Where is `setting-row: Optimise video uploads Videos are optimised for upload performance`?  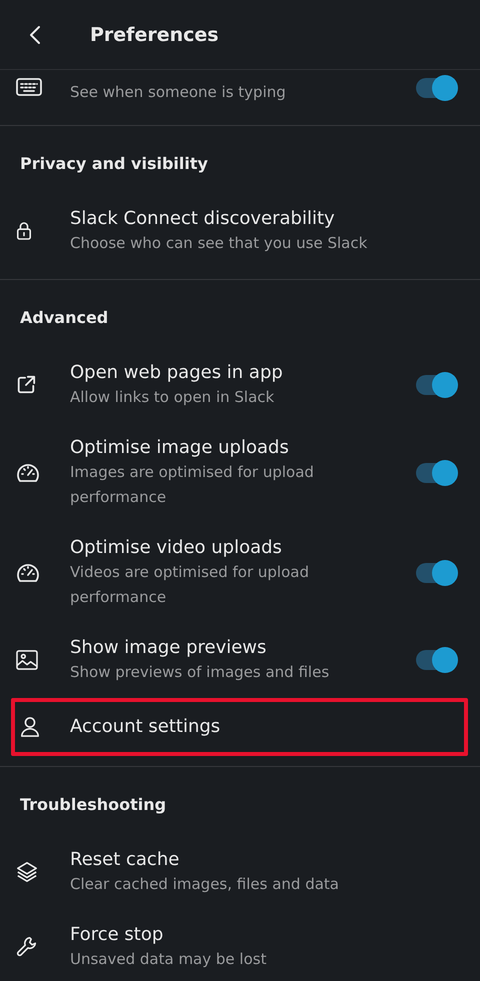
setting-row: Optimise video uploads Videos are optimised for upload performance is located at coordinates (240, 573).